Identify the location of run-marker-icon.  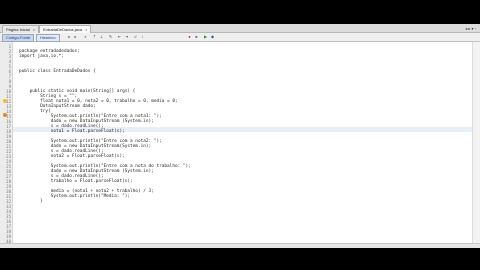
(5, 101).